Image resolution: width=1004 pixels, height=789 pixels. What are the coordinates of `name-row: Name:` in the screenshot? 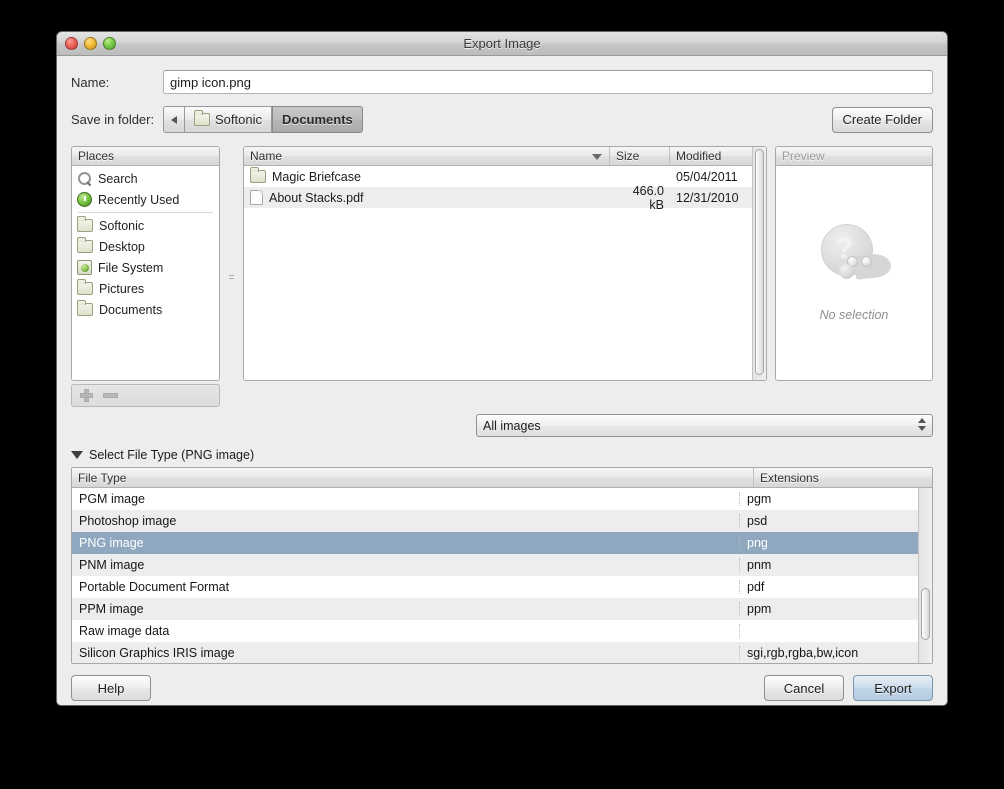 It's located at (502, 82).